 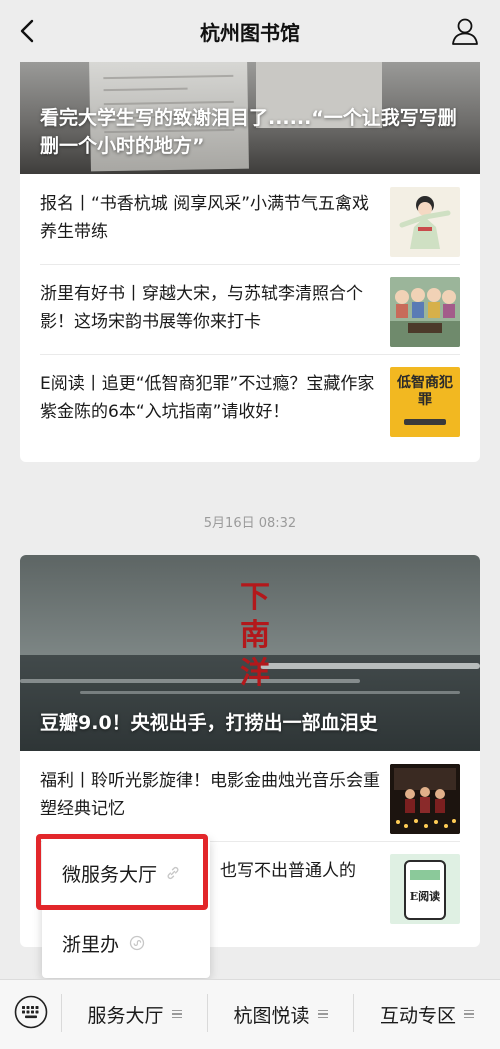 I want to click on article-thumbnail-dancer, so click(x=425, y=222).